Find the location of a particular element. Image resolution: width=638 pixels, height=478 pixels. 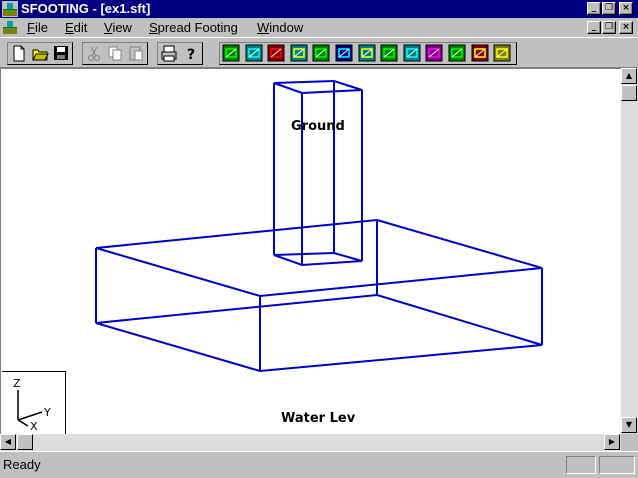

axis-indicator: Z Y X is located at coordinates (34, 402).